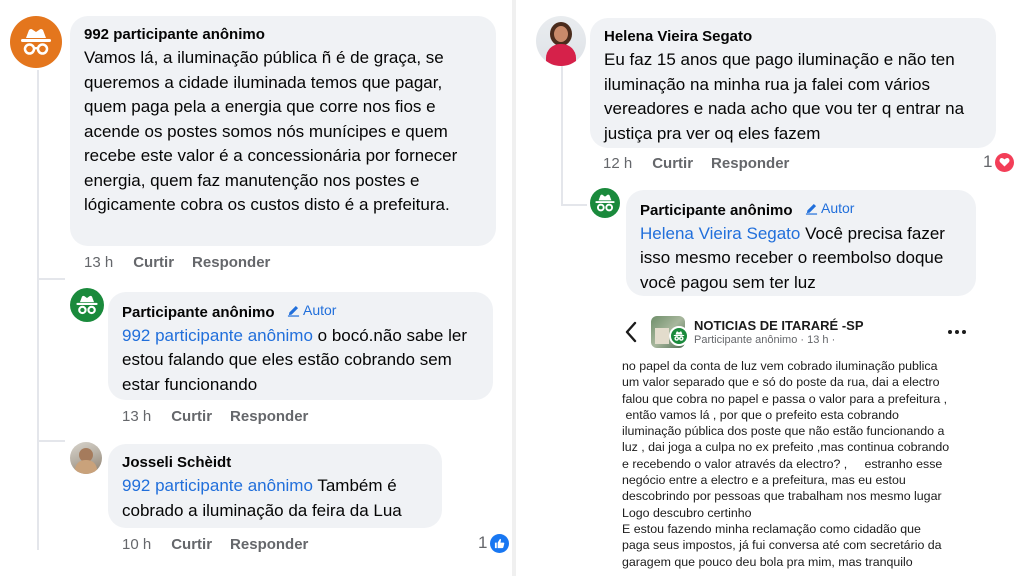 The height and width of the screenshot is (576, 1024). Describe the element at coordinates (500, 543) in the screenshot. I see `like-reaction-icon` at that location.